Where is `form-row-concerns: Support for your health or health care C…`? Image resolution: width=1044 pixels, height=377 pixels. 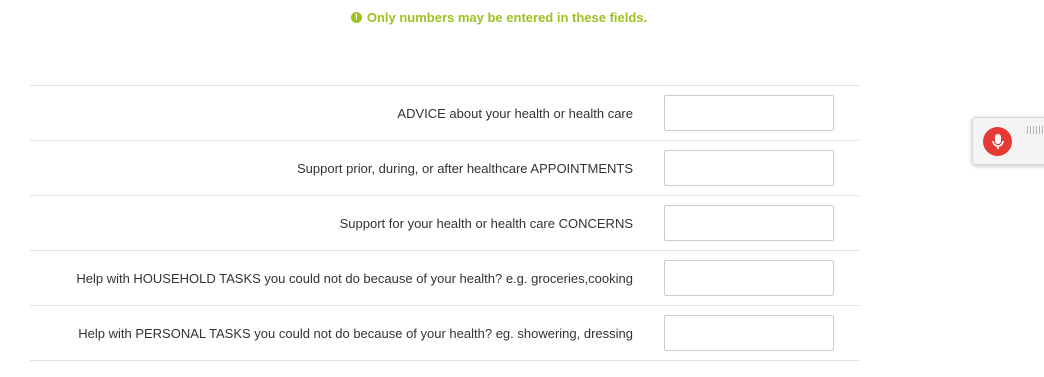 form-row-concerns: Support for your health or health care C… is located at coordinates (444, 223).